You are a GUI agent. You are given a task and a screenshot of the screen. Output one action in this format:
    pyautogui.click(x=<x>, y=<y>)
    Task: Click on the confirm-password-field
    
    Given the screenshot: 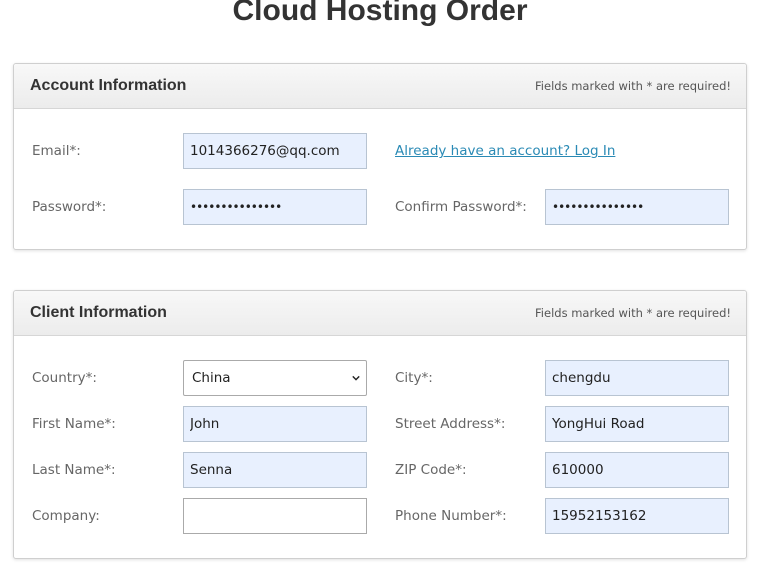 What is the action you would take?
    pyautogui.click(x=637, y=207)
    